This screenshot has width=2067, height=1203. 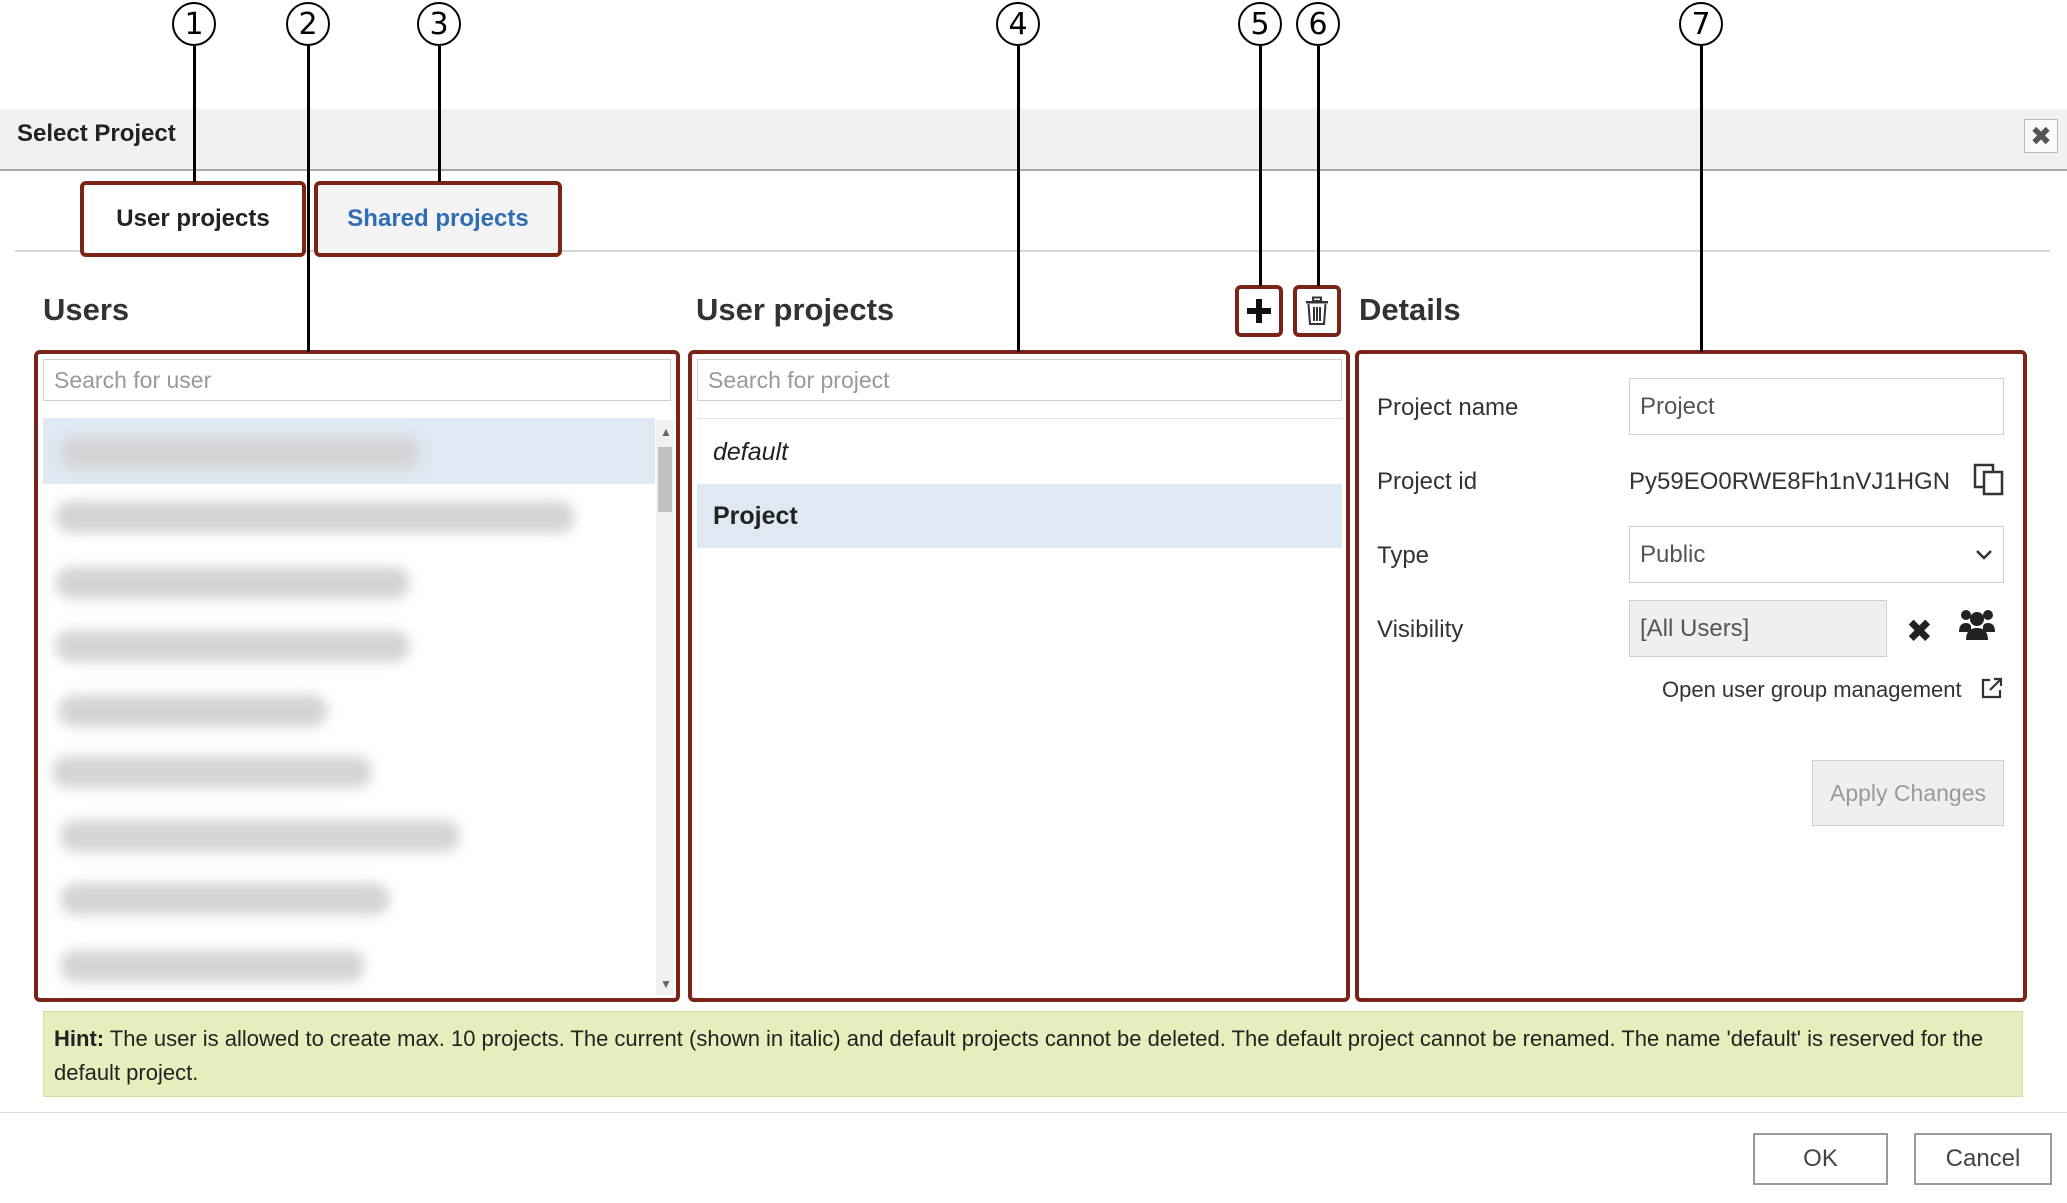 I want to click on external-link-icon, so click(x=1992, y=690).